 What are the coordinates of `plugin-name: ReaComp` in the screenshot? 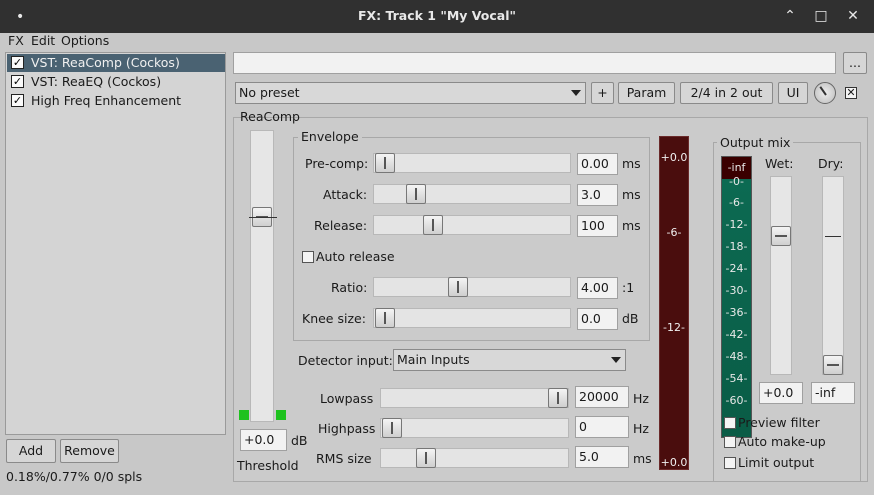 It's located at (270, 116).